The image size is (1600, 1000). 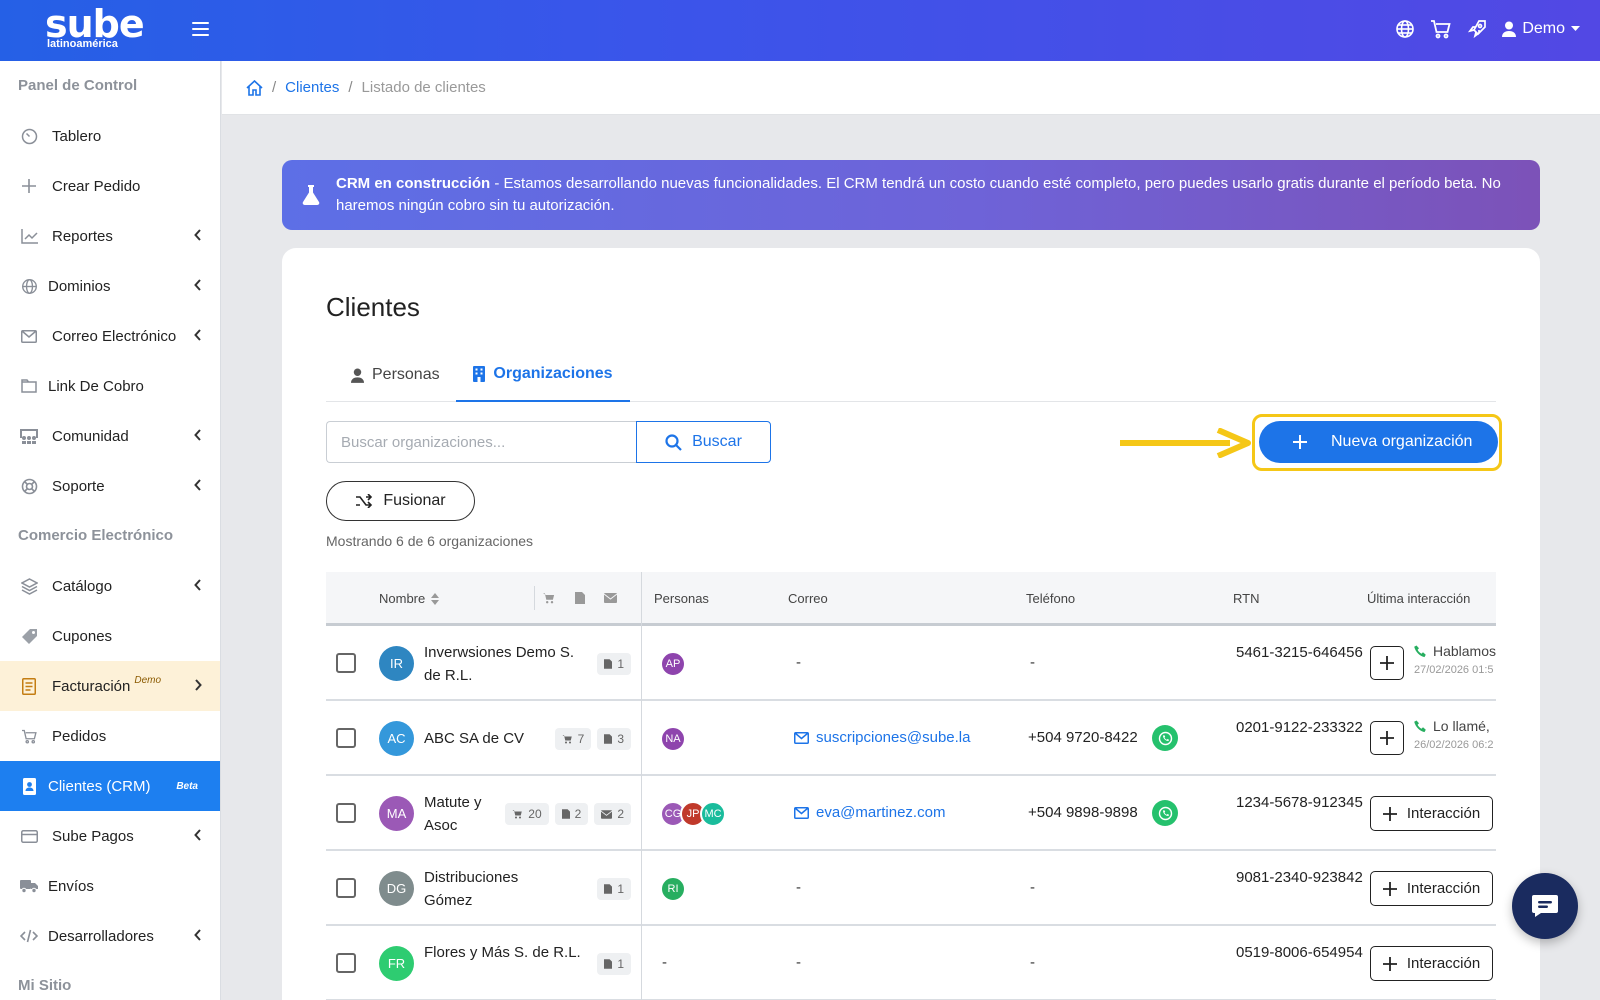 What do you see at coordinates (254, 87) in the screenshot?
I see `home-icon` at bounding box center [254, 87].